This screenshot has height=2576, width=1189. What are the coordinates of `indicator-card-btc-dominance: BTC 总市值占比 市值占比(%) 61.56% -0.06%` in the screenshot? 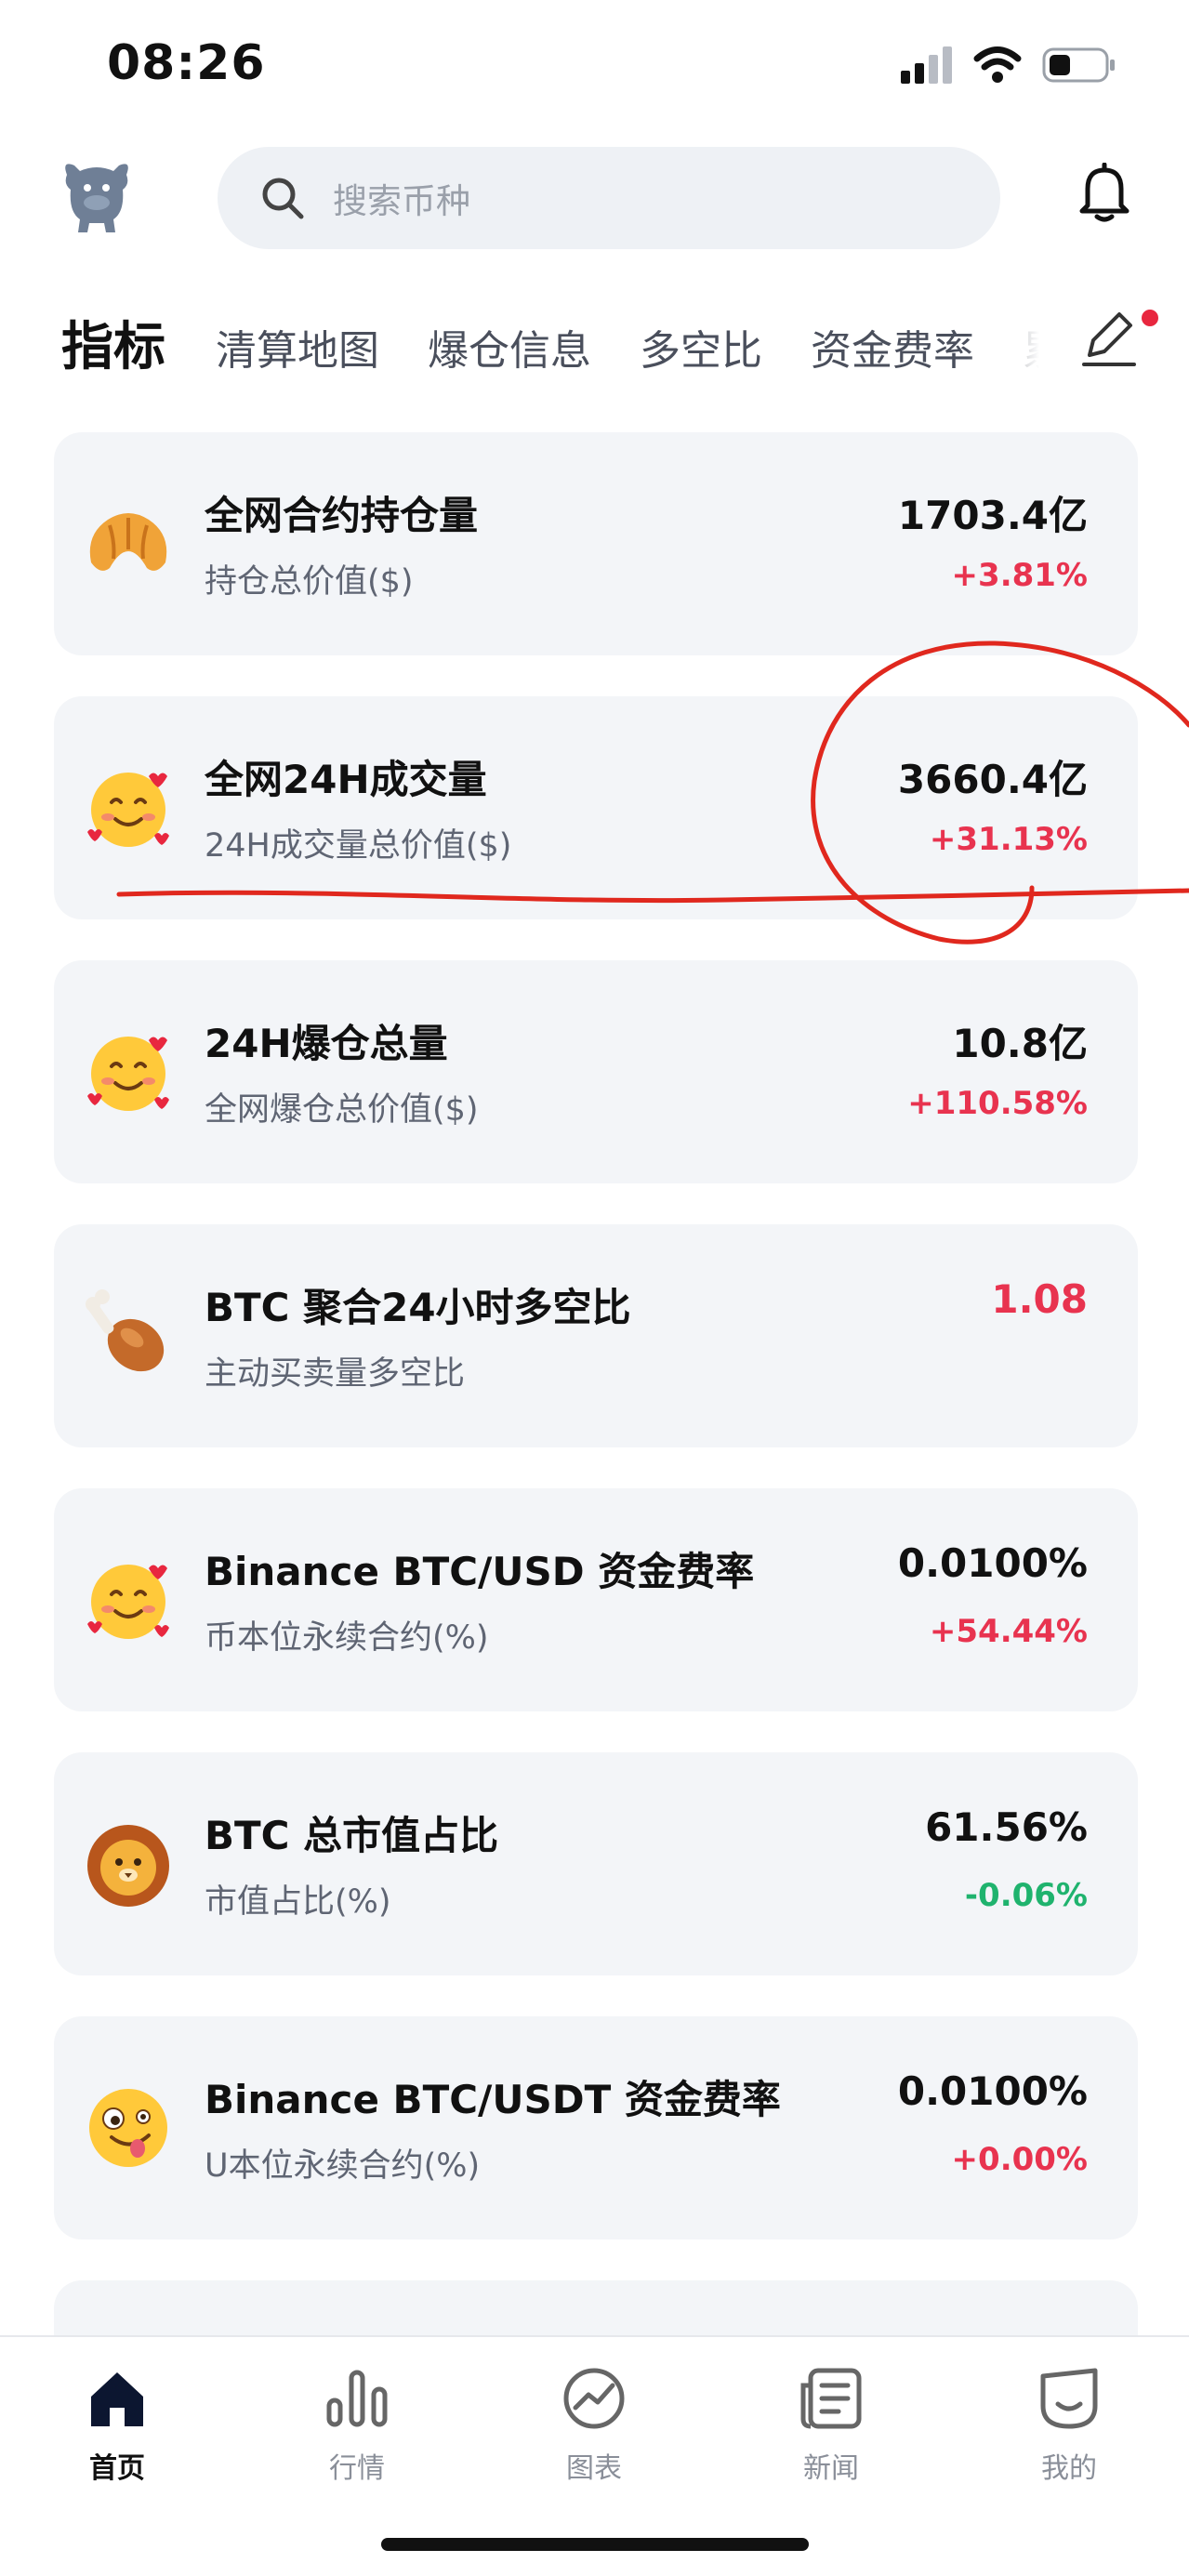 It's located at (596, 1863).